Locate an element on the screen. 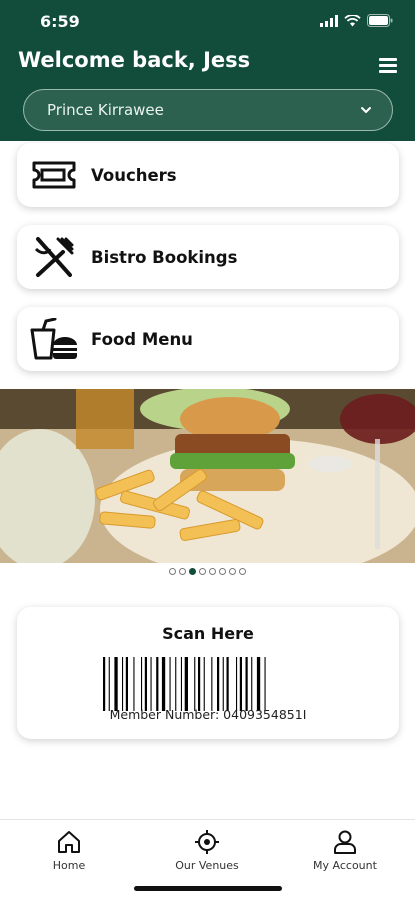 The image size is (415, 901). nav-home-label: Home is located at coordinates (69, 865).